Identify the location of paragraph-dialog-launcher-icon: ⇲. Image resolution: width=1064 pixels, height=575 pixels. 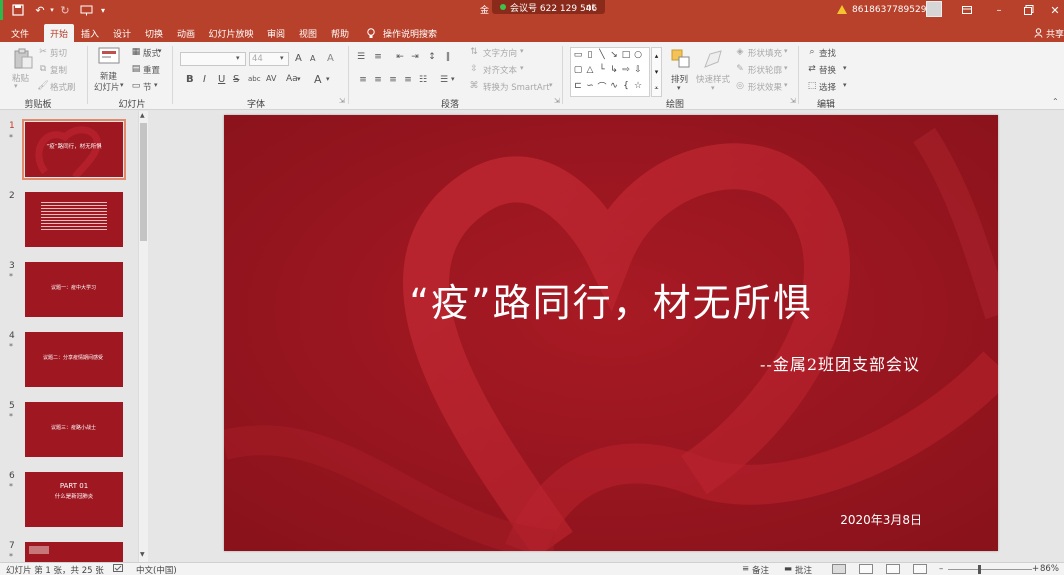
(557, 101).